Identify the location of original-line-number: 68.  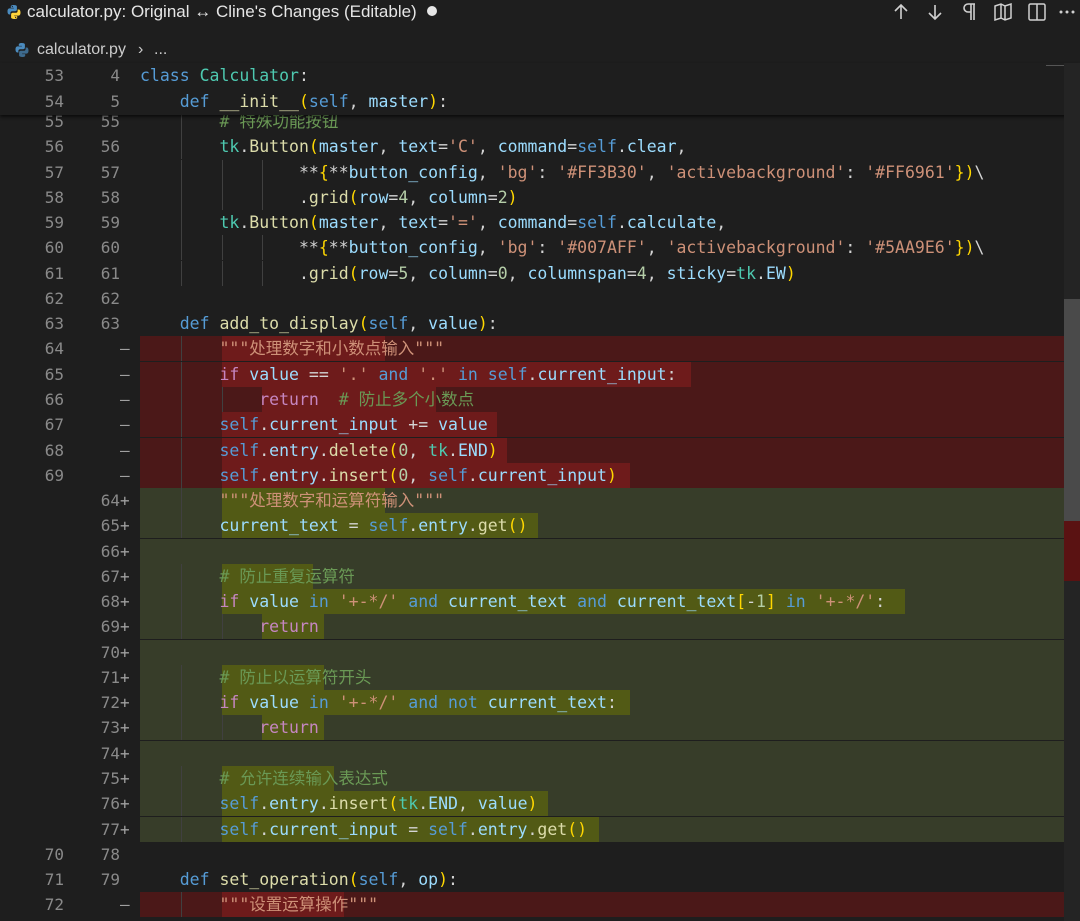
(54, 450).